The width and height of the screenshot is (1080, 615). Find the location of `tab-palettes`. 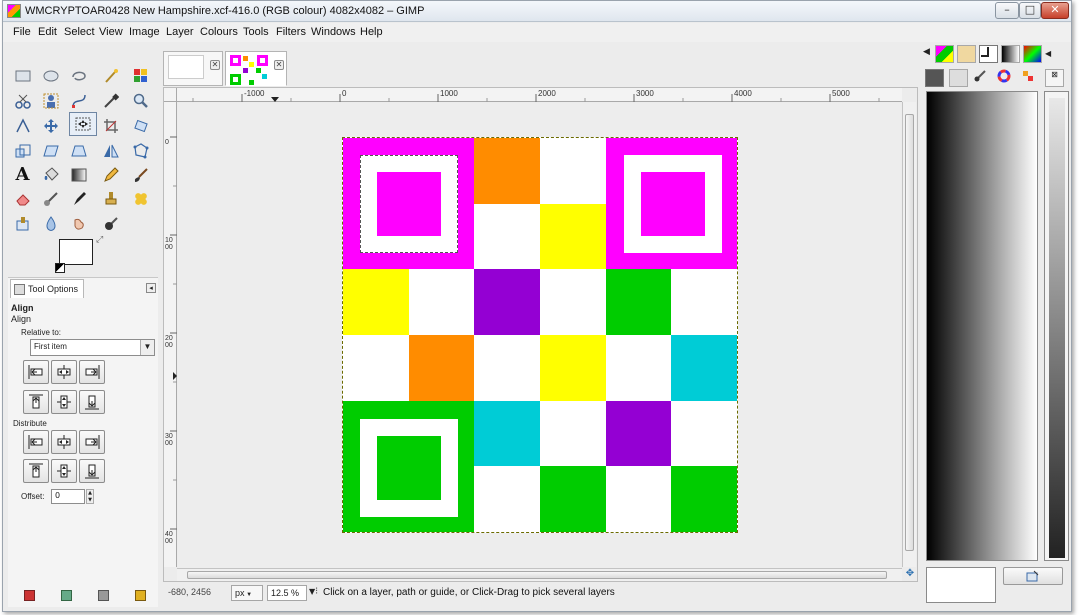

tab-palettes is located at coordinates (1032, 54).